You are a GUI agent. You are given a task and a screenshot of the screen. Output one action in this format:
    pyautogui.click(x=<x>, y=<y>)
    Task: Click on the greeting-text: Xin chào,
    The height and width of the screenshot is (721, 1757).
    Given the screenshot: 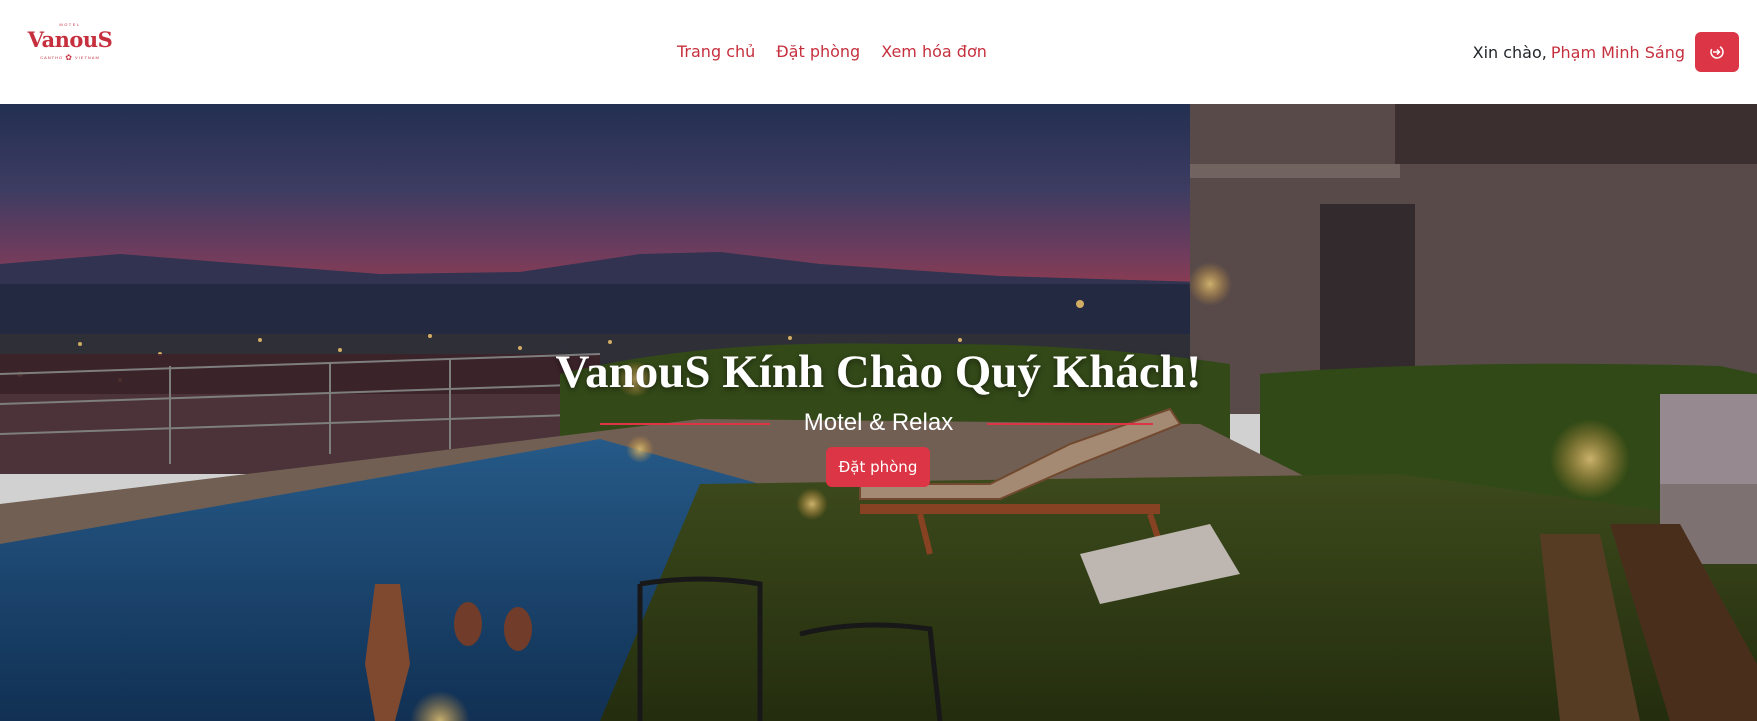 What is the action you would take?
    pyautogui.click(x=1509, y=52)
    